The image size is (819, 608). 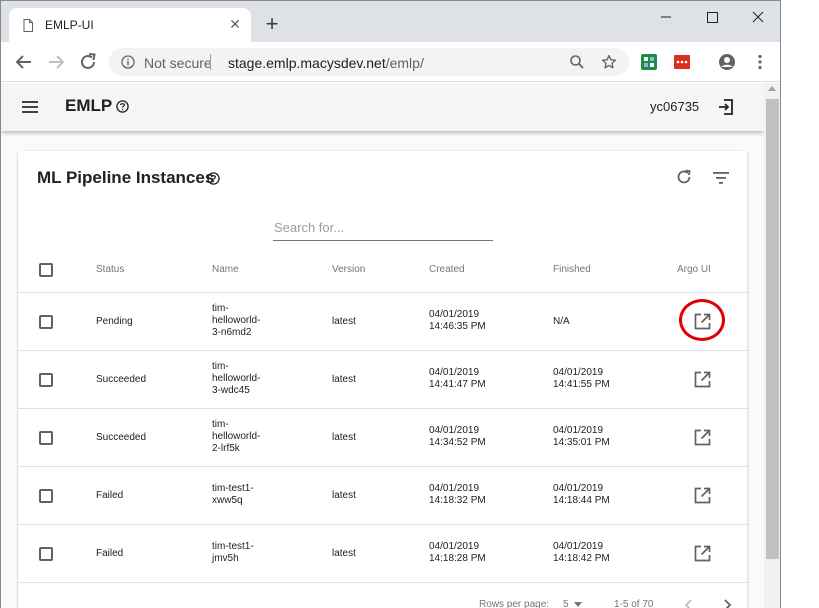 What do you see at coordinates (727, 603) in the screenshot?
I see `next-page-icon` at bounding box center [727, 603].